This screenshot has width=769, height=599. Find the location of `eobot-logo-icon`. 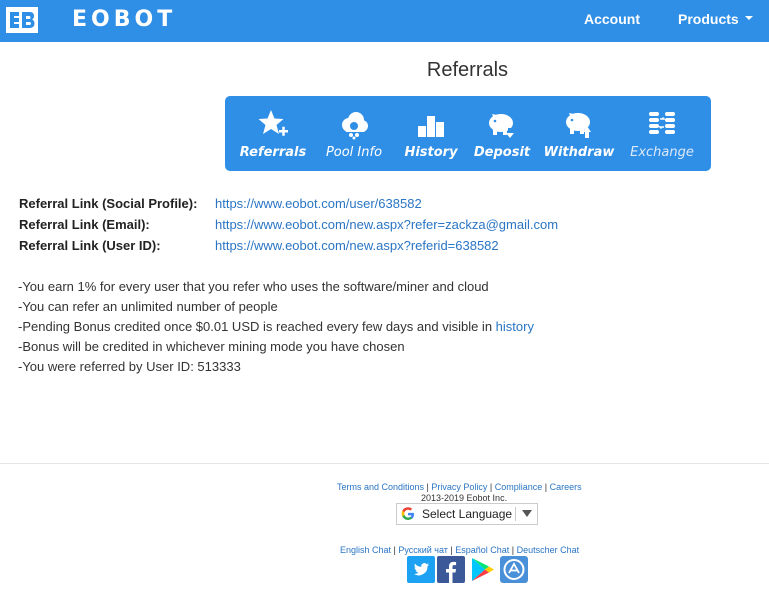

eobot-logo-icon is located at coordinates (22, 20).